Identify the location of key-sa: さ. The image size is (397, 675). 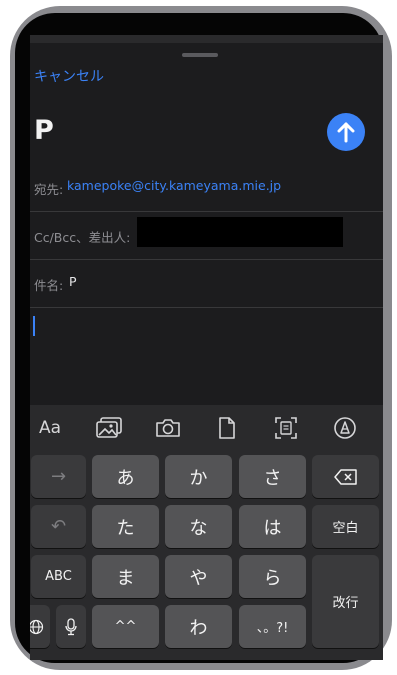
(272, 476).